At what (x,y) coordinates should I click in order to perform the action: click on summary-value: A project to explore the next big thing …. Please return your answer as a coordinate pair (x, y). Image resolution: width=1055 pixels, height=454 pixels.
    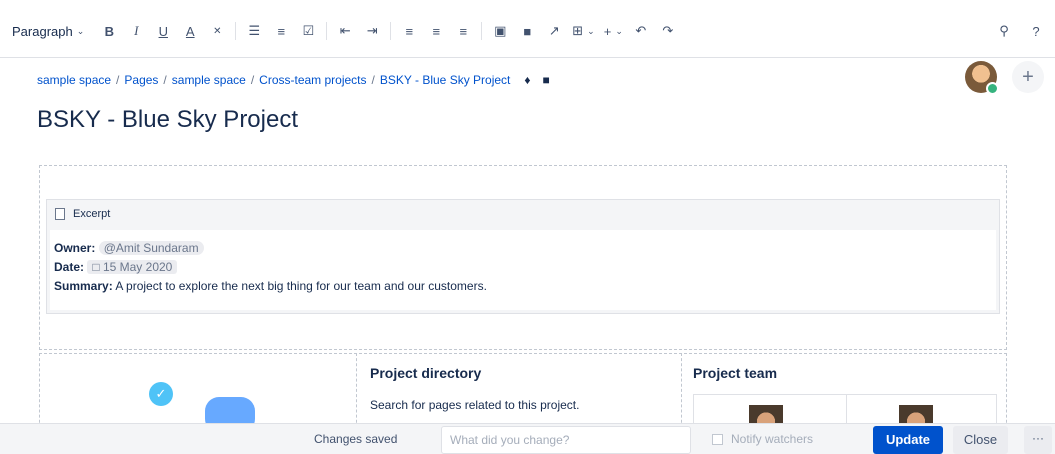
    Looking at the image, I should click on (301, 286).